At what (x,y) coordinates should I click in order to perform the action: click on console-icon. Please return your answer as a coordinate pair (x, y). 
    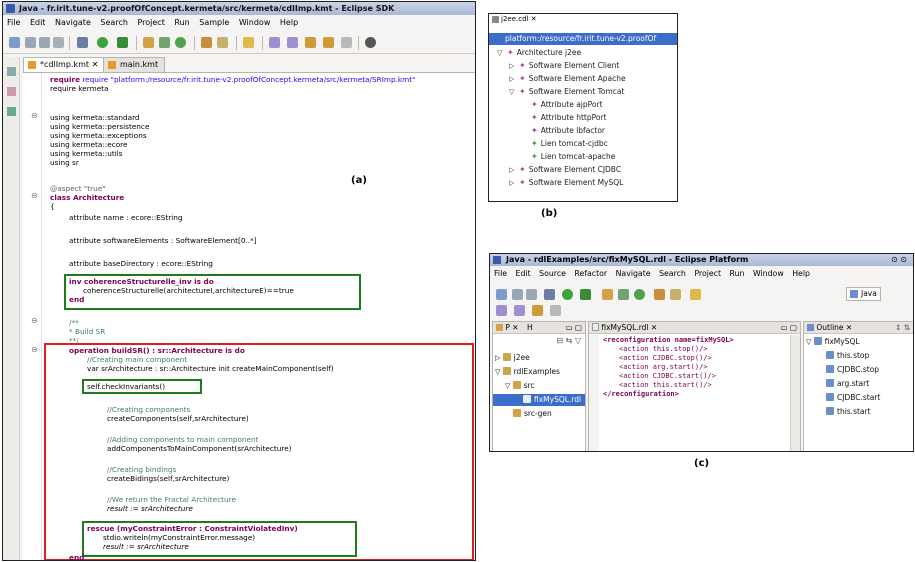
    Looking at the image, I should click on (58, 42).